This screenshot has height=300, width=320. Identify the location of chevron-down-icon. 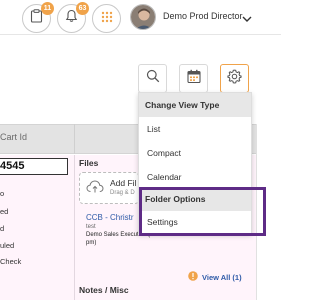
(247, 19).